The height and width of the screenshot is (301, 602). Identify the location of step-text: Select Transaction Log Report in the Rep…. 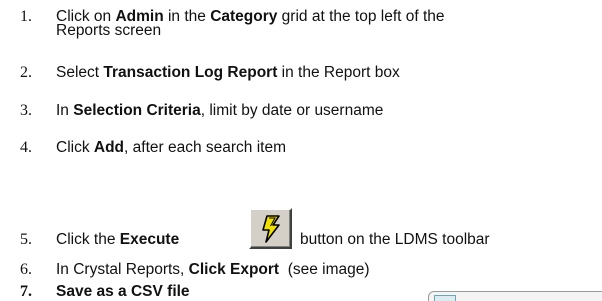
(228, 72).